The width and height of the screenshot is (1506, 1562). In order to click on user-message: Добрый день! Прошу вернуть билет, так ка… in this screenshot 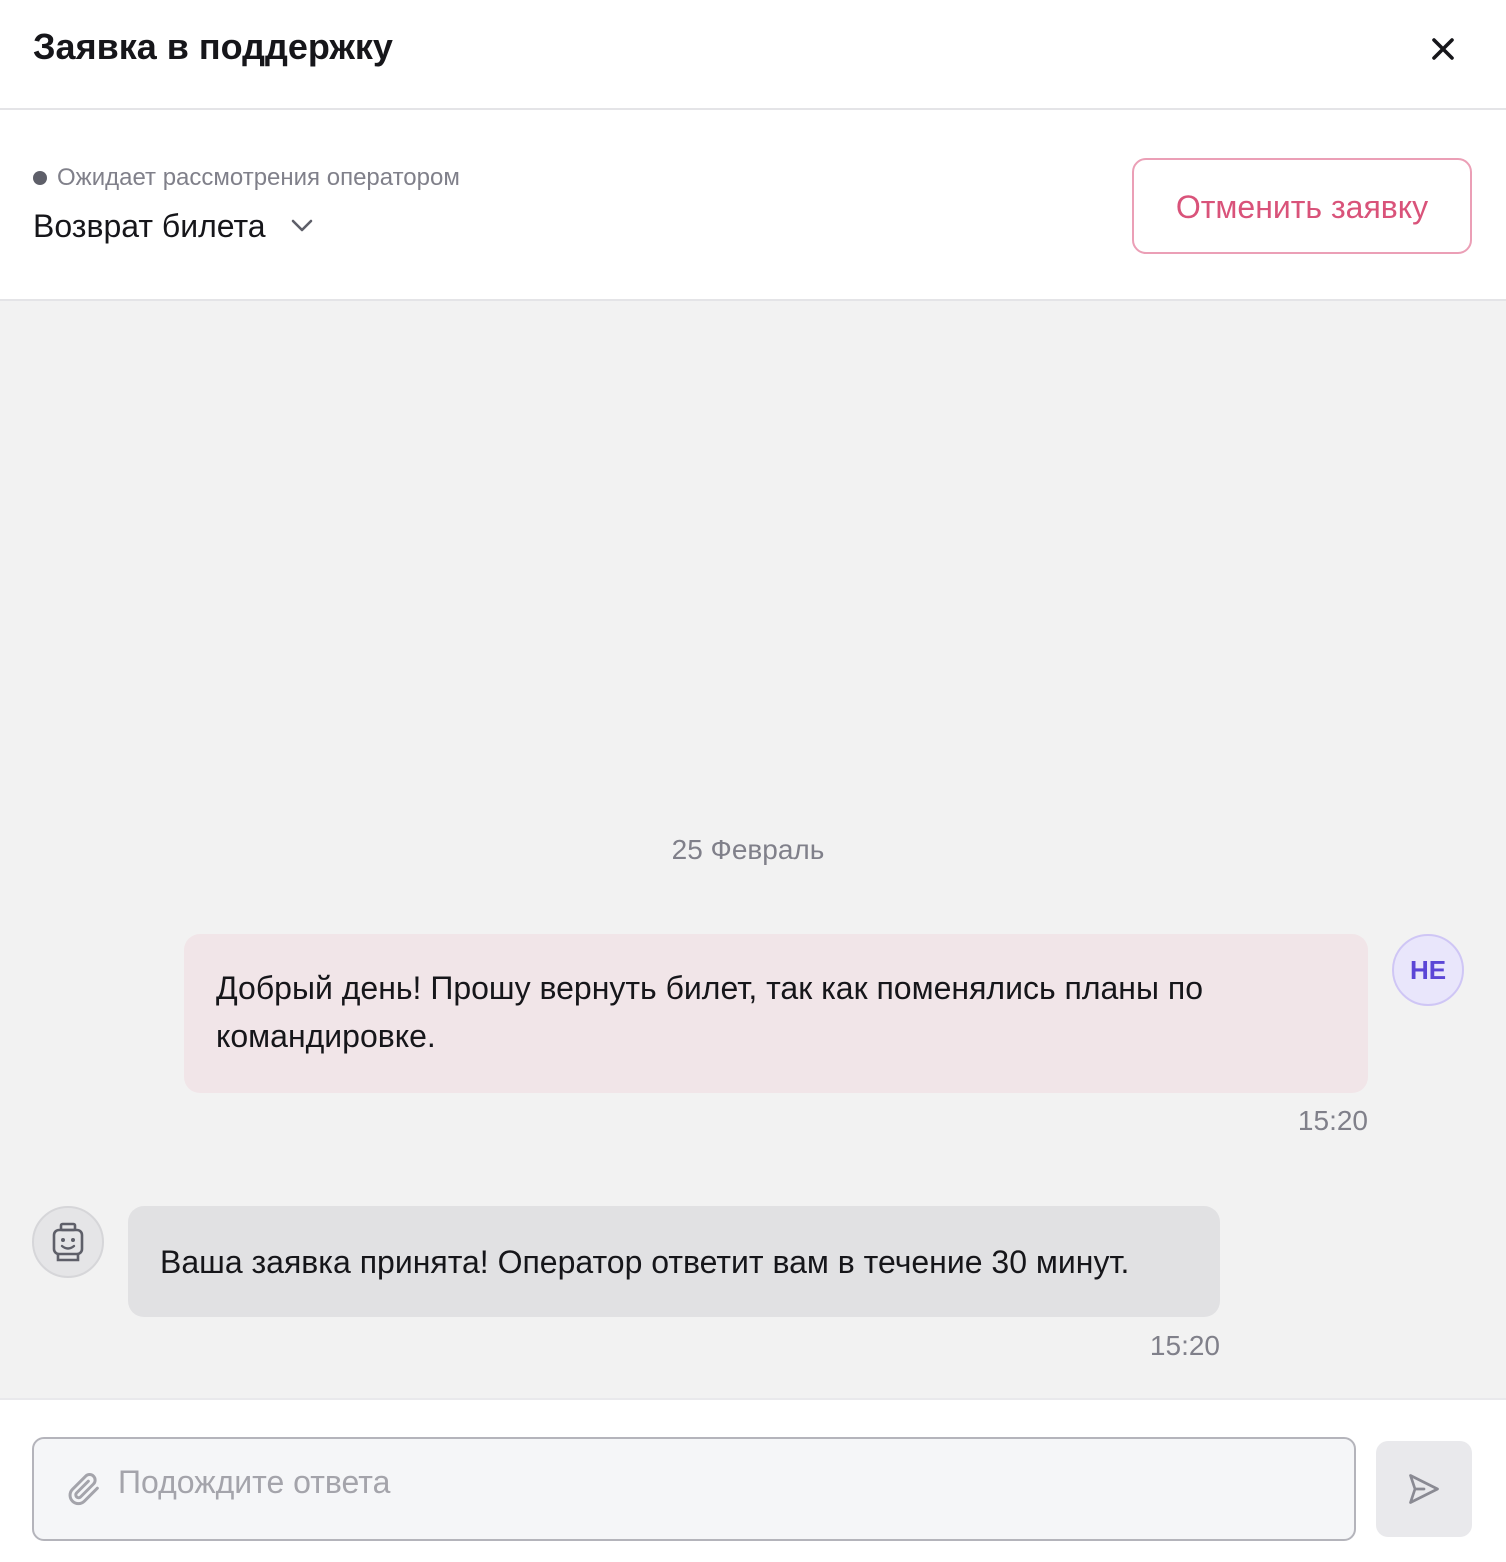, I will do `click(776, 1013)`.